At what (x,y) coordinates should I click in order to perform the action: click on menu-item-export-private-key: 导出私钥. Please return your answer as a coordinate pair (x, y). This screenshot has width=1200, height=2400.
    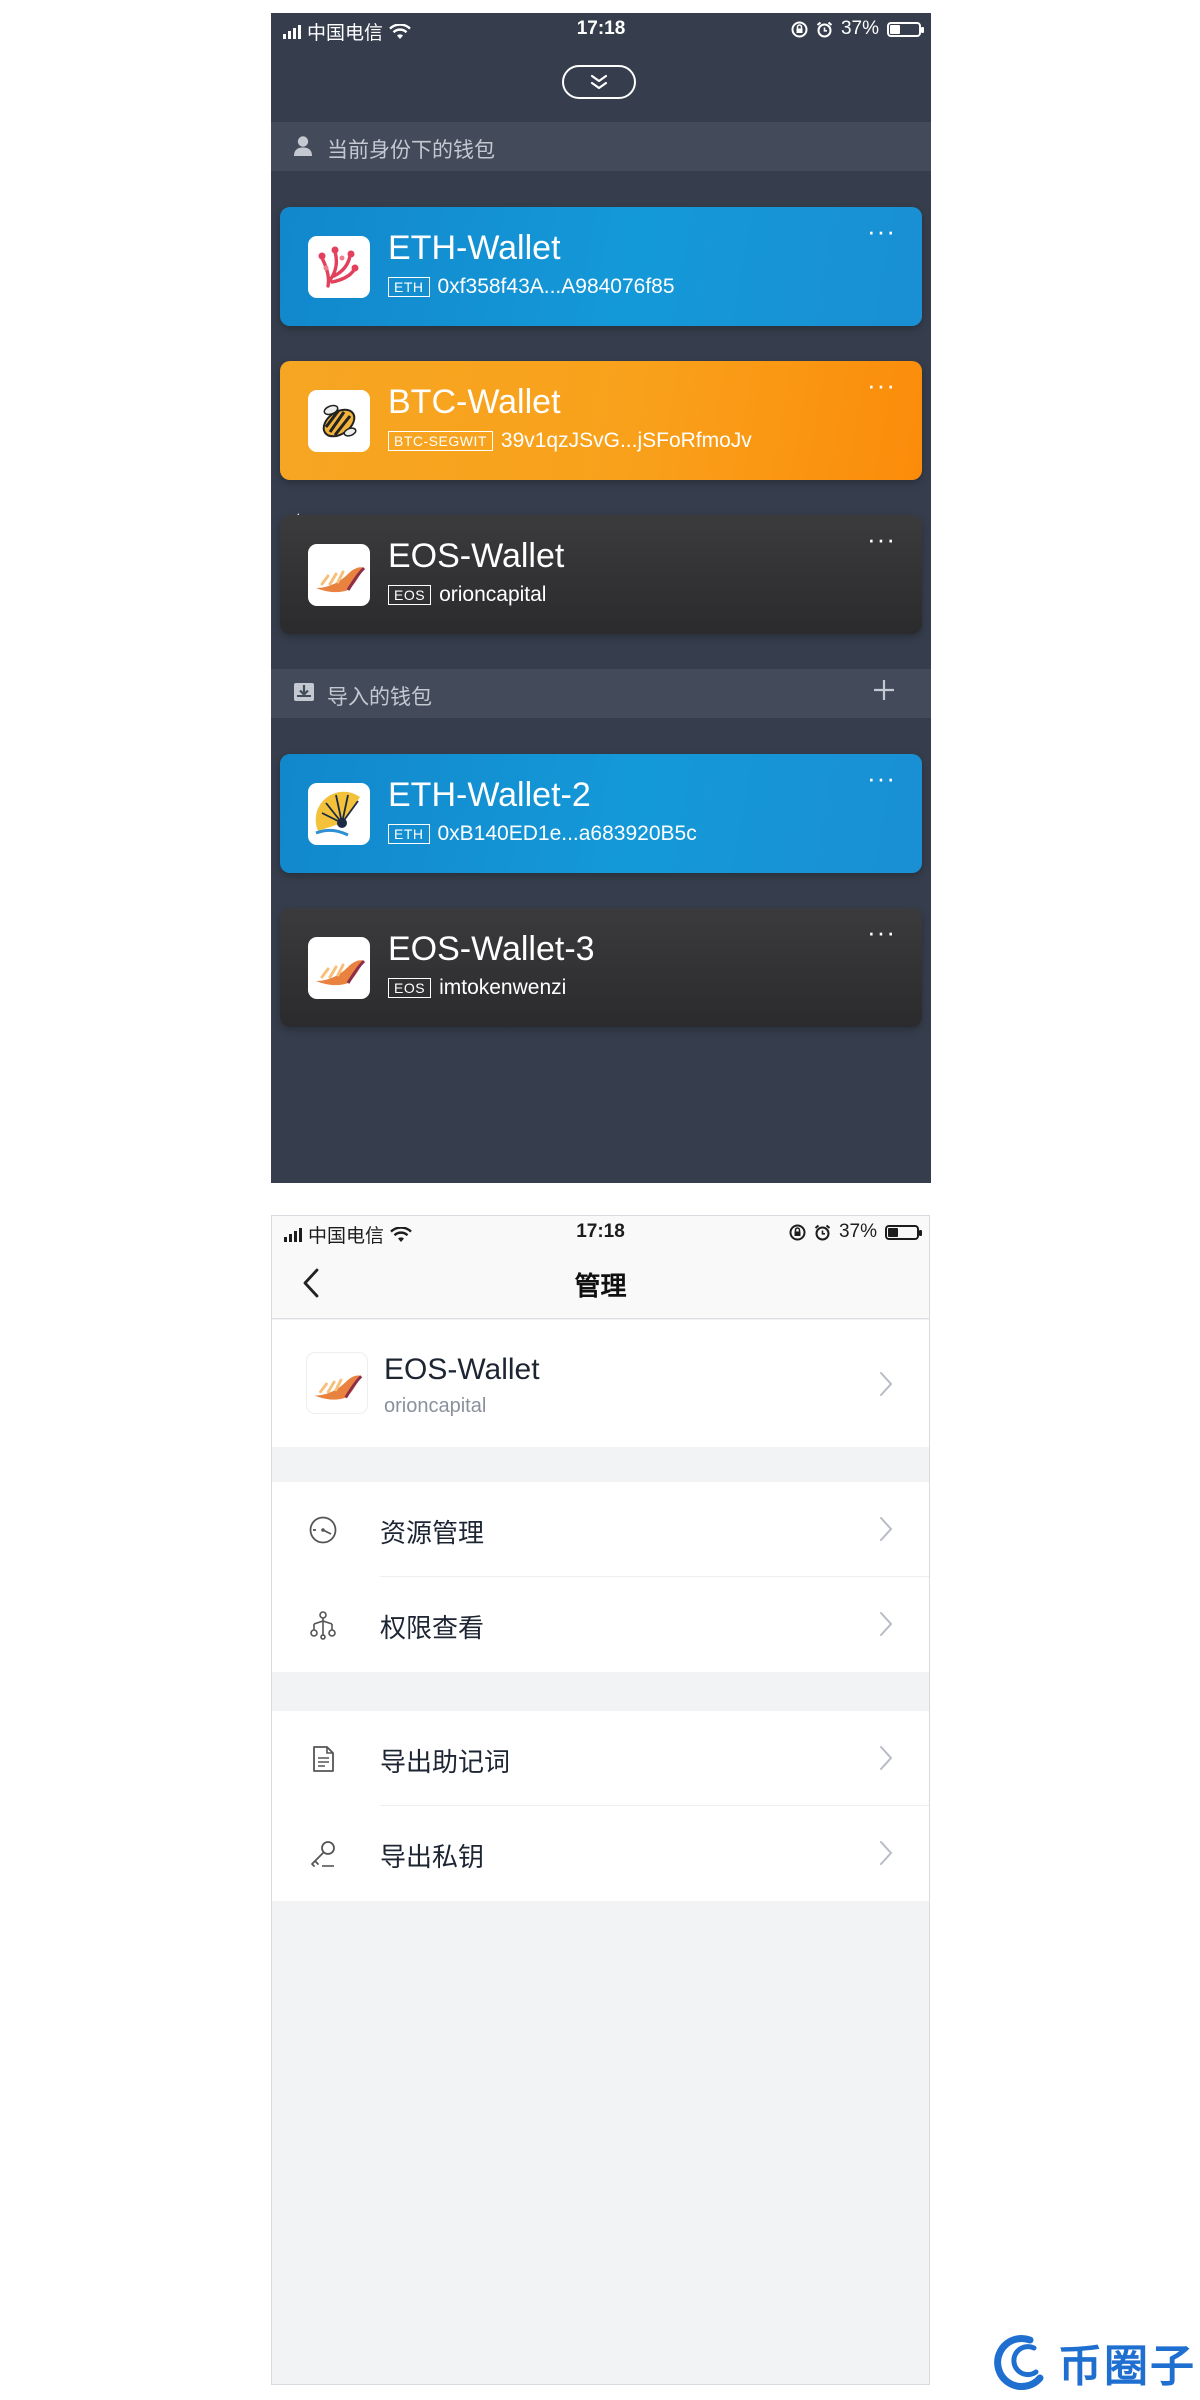
    Looking at the image, I should click on (600, 1853).